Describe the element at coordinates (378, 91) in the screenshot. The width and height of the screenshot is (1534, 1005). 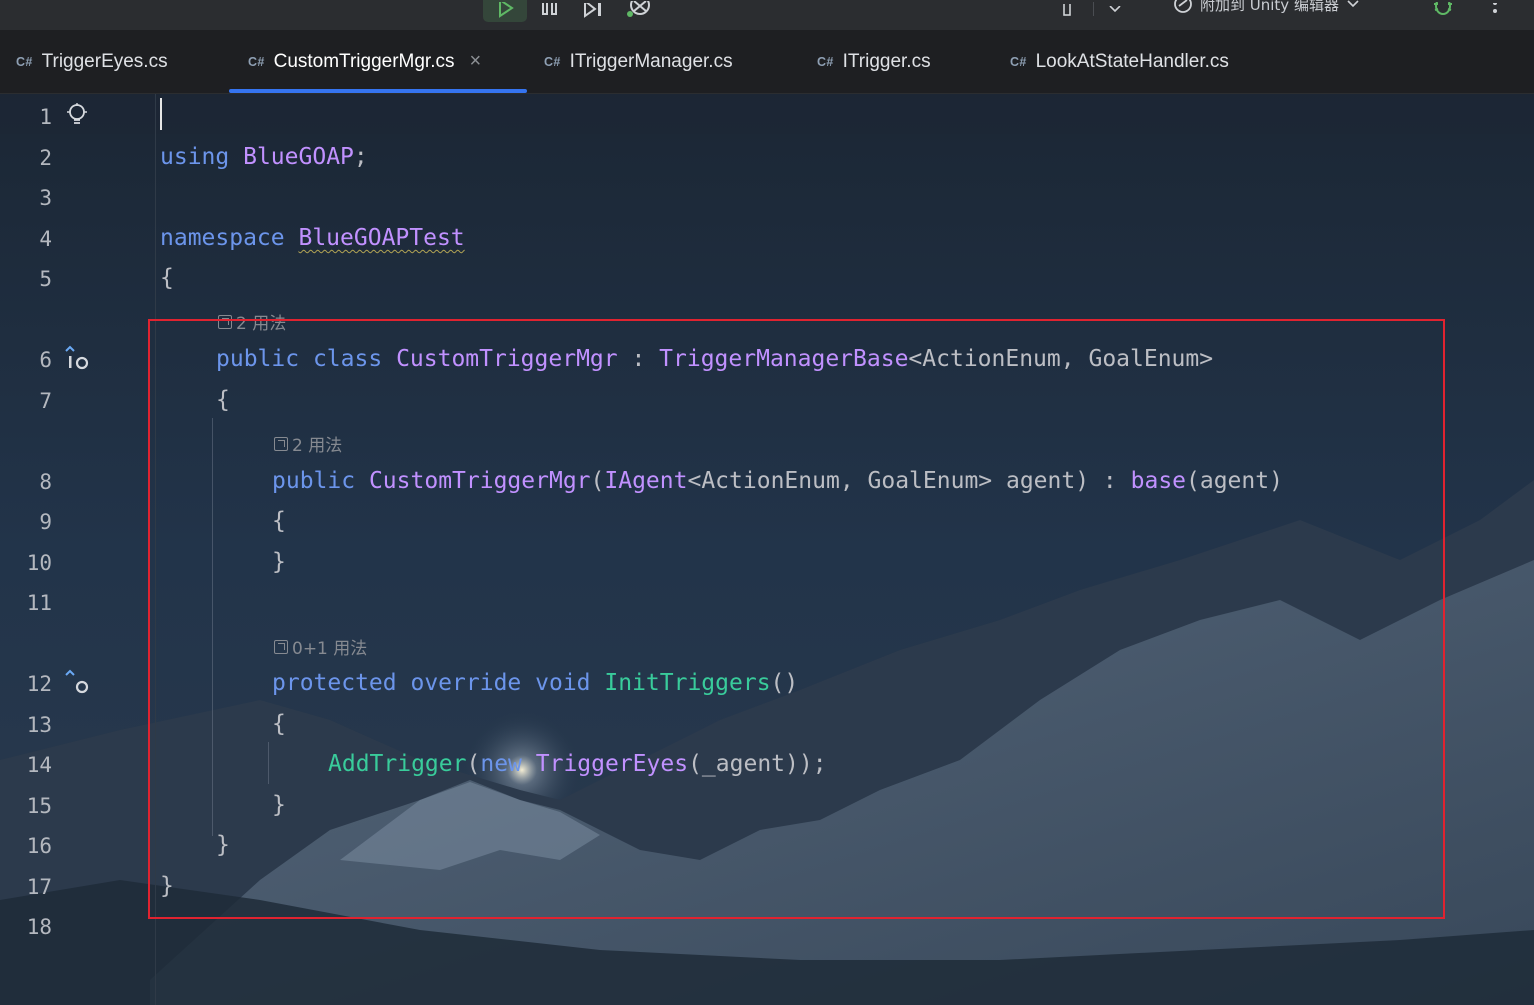
I see `active-tab-indicator` at that location.